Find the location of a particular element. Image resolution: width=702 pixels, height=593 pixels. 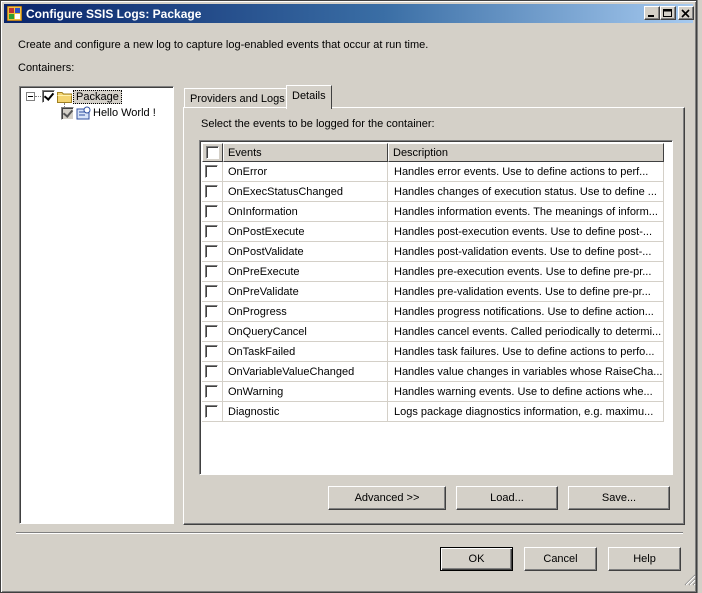

package-checkbox is located at coordinates (48, 96).